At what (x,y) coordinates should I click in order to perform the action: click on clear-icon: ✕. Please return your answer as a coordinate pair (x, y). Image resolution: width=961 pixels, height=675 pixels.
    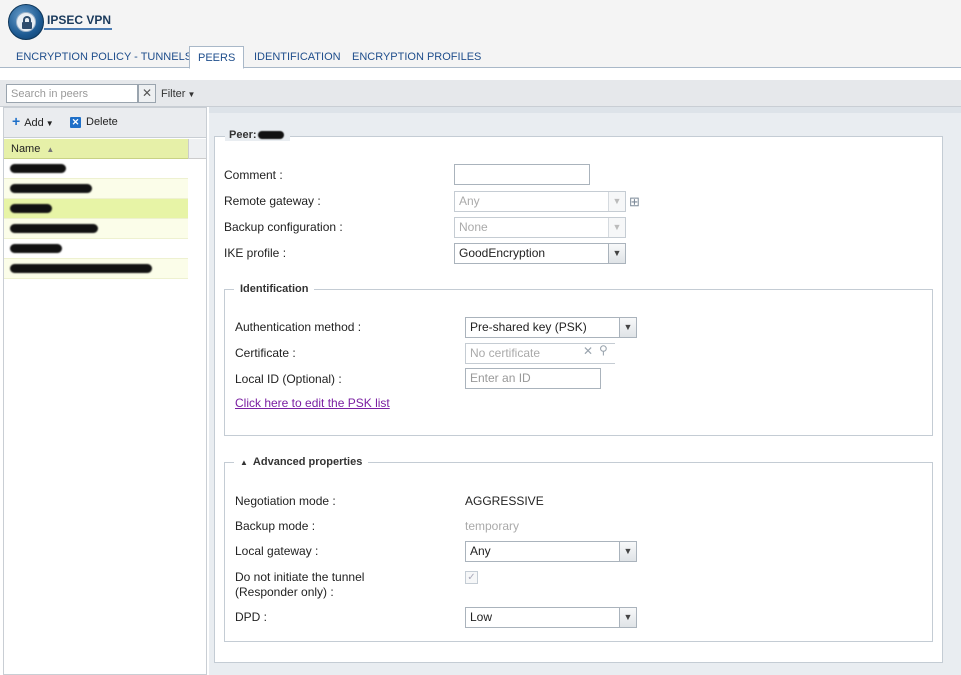
    Looking at the image, I should click on (588, 351).